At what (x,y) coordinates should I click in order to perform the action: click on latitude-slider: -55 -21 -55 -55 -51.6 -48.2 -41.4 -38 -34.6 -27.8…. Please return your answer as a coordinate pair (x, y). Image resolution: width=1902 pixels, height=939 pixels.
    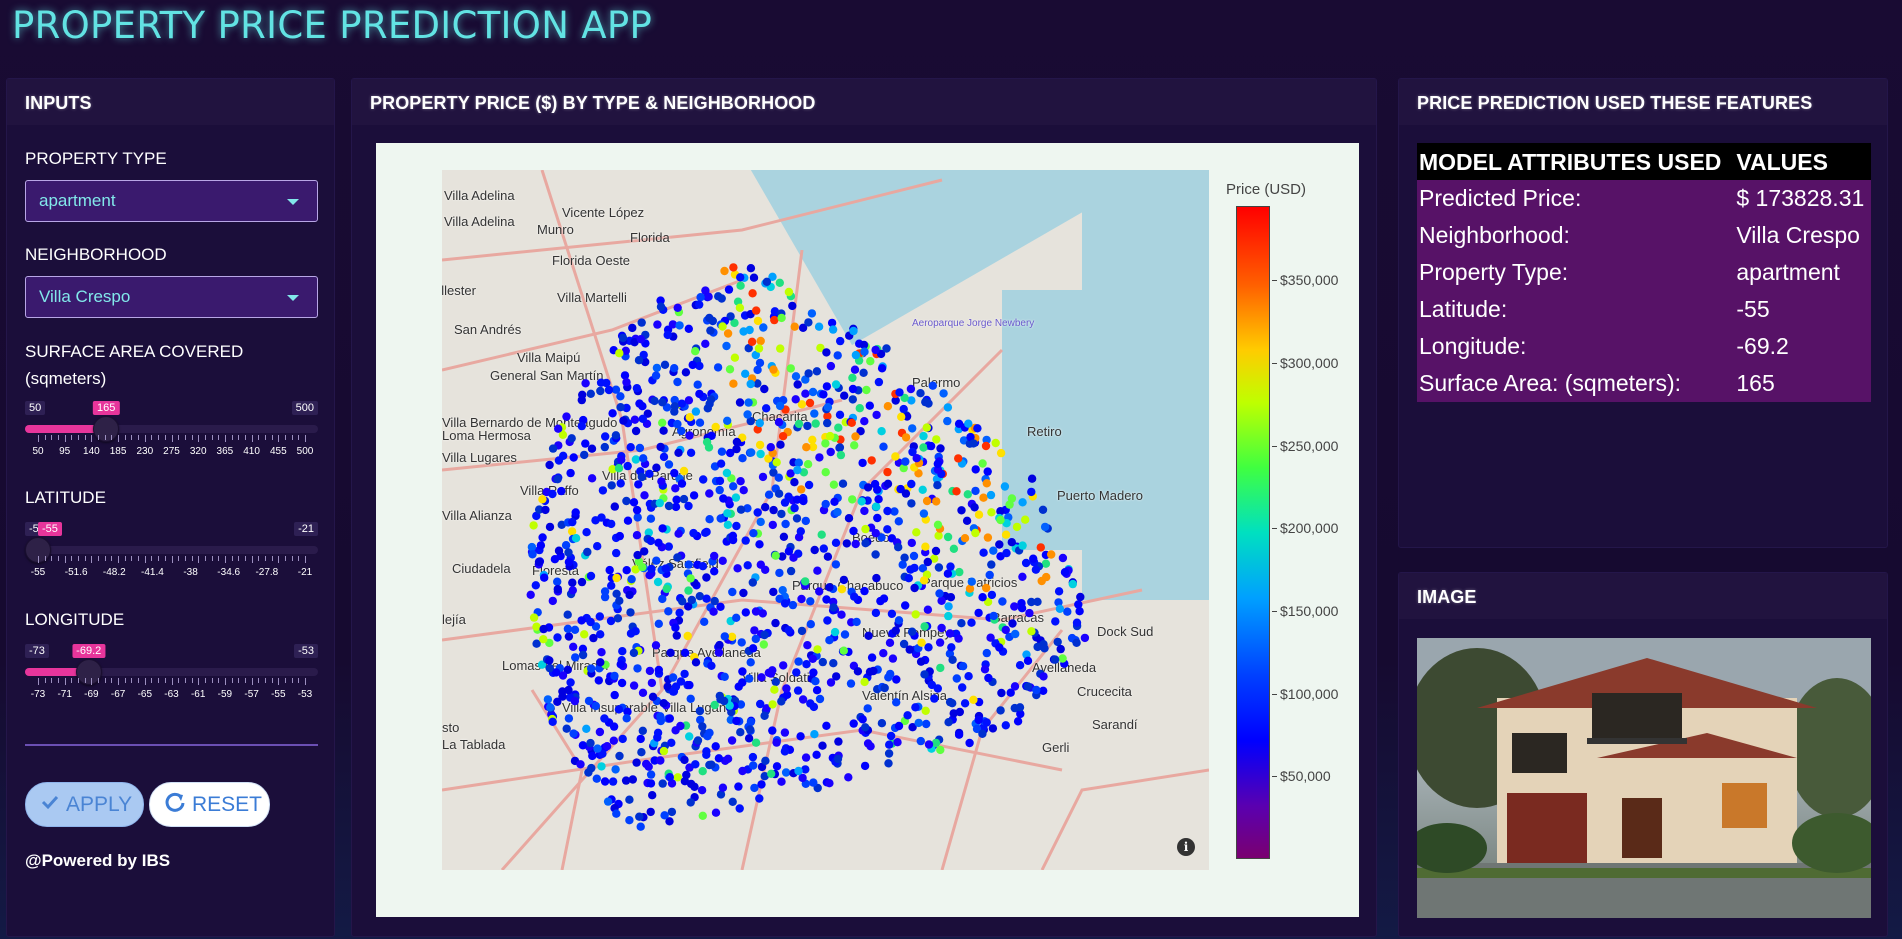
    Looking at the image, I should click on (171, 552).